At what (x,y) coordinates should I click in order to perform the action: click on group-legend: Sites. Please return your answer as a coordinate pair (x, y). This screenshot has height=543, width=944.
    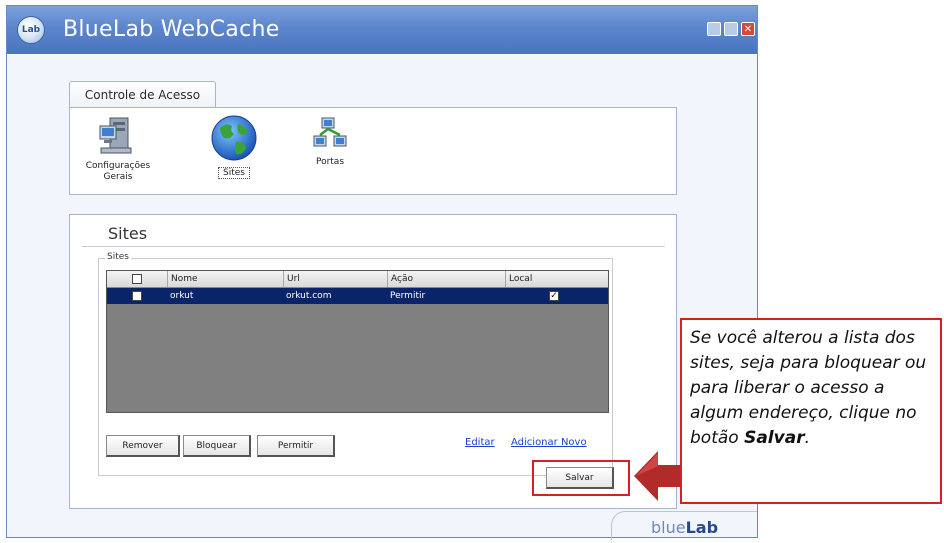
    Looking at the image, I should click on (118, 257).